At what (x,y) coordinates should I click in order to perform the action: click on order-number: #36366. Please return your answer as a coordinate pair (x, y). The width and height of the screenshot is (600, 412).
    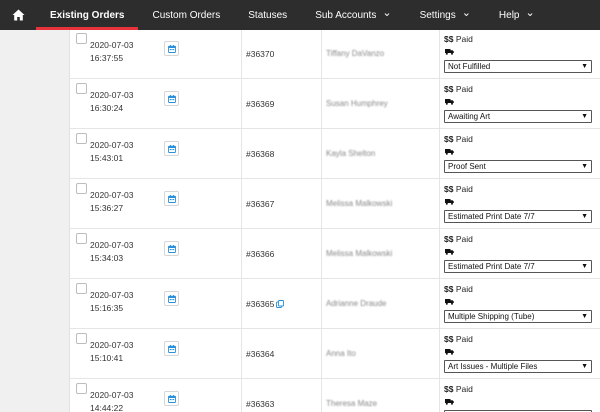
    Looking at the image, I should click on (260, 254).